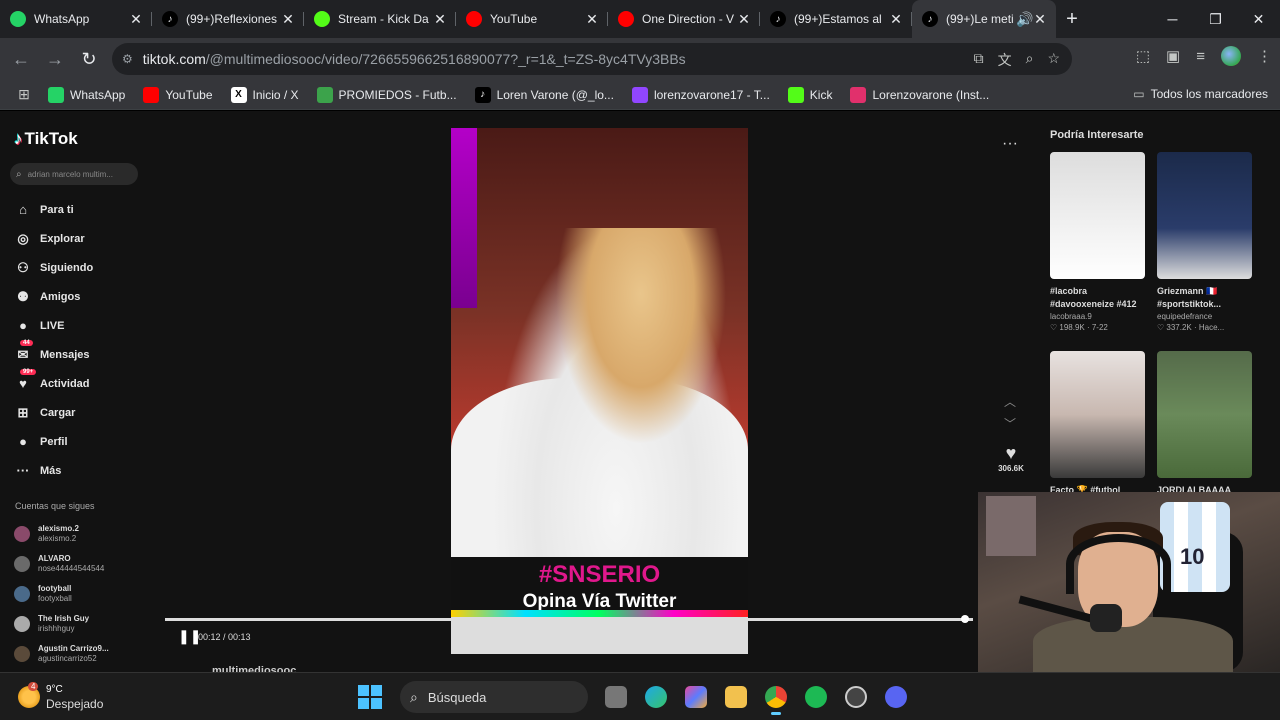 This screenshot has width=1280, height=720. Describe the element at coordinates (224, 637) in the screenshot. I see `video-time: 00:12 / 00:13` at that location.